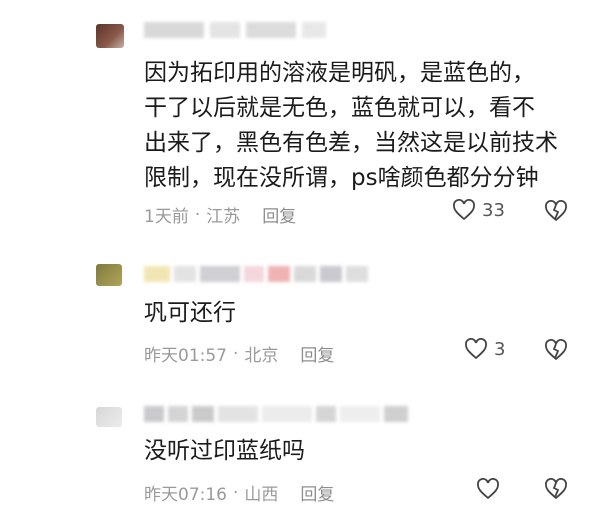  I want to click on like-button: 33, so click(478, 210).